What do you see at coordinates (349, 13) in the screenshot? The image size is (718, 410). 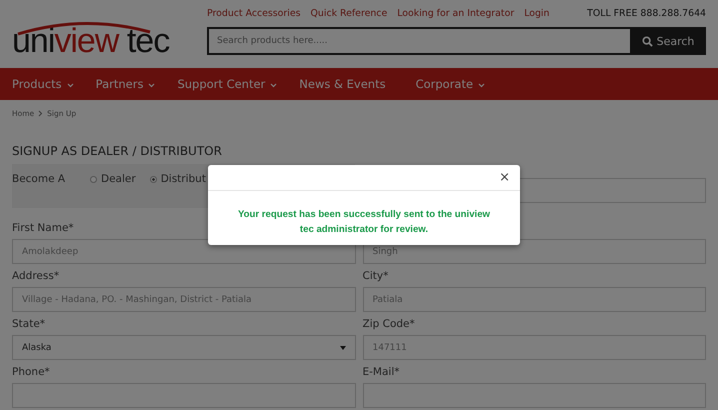 I see `top-link: Quick Reference` at bounding box center [349, 13].